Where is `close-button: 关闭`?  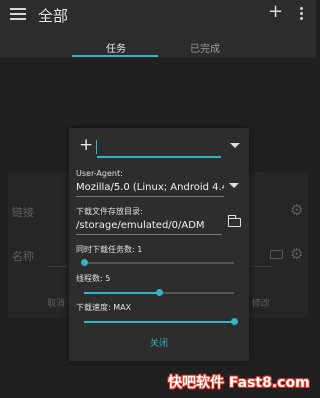 close-button: 关闭 is located at coordinates (159, 342).